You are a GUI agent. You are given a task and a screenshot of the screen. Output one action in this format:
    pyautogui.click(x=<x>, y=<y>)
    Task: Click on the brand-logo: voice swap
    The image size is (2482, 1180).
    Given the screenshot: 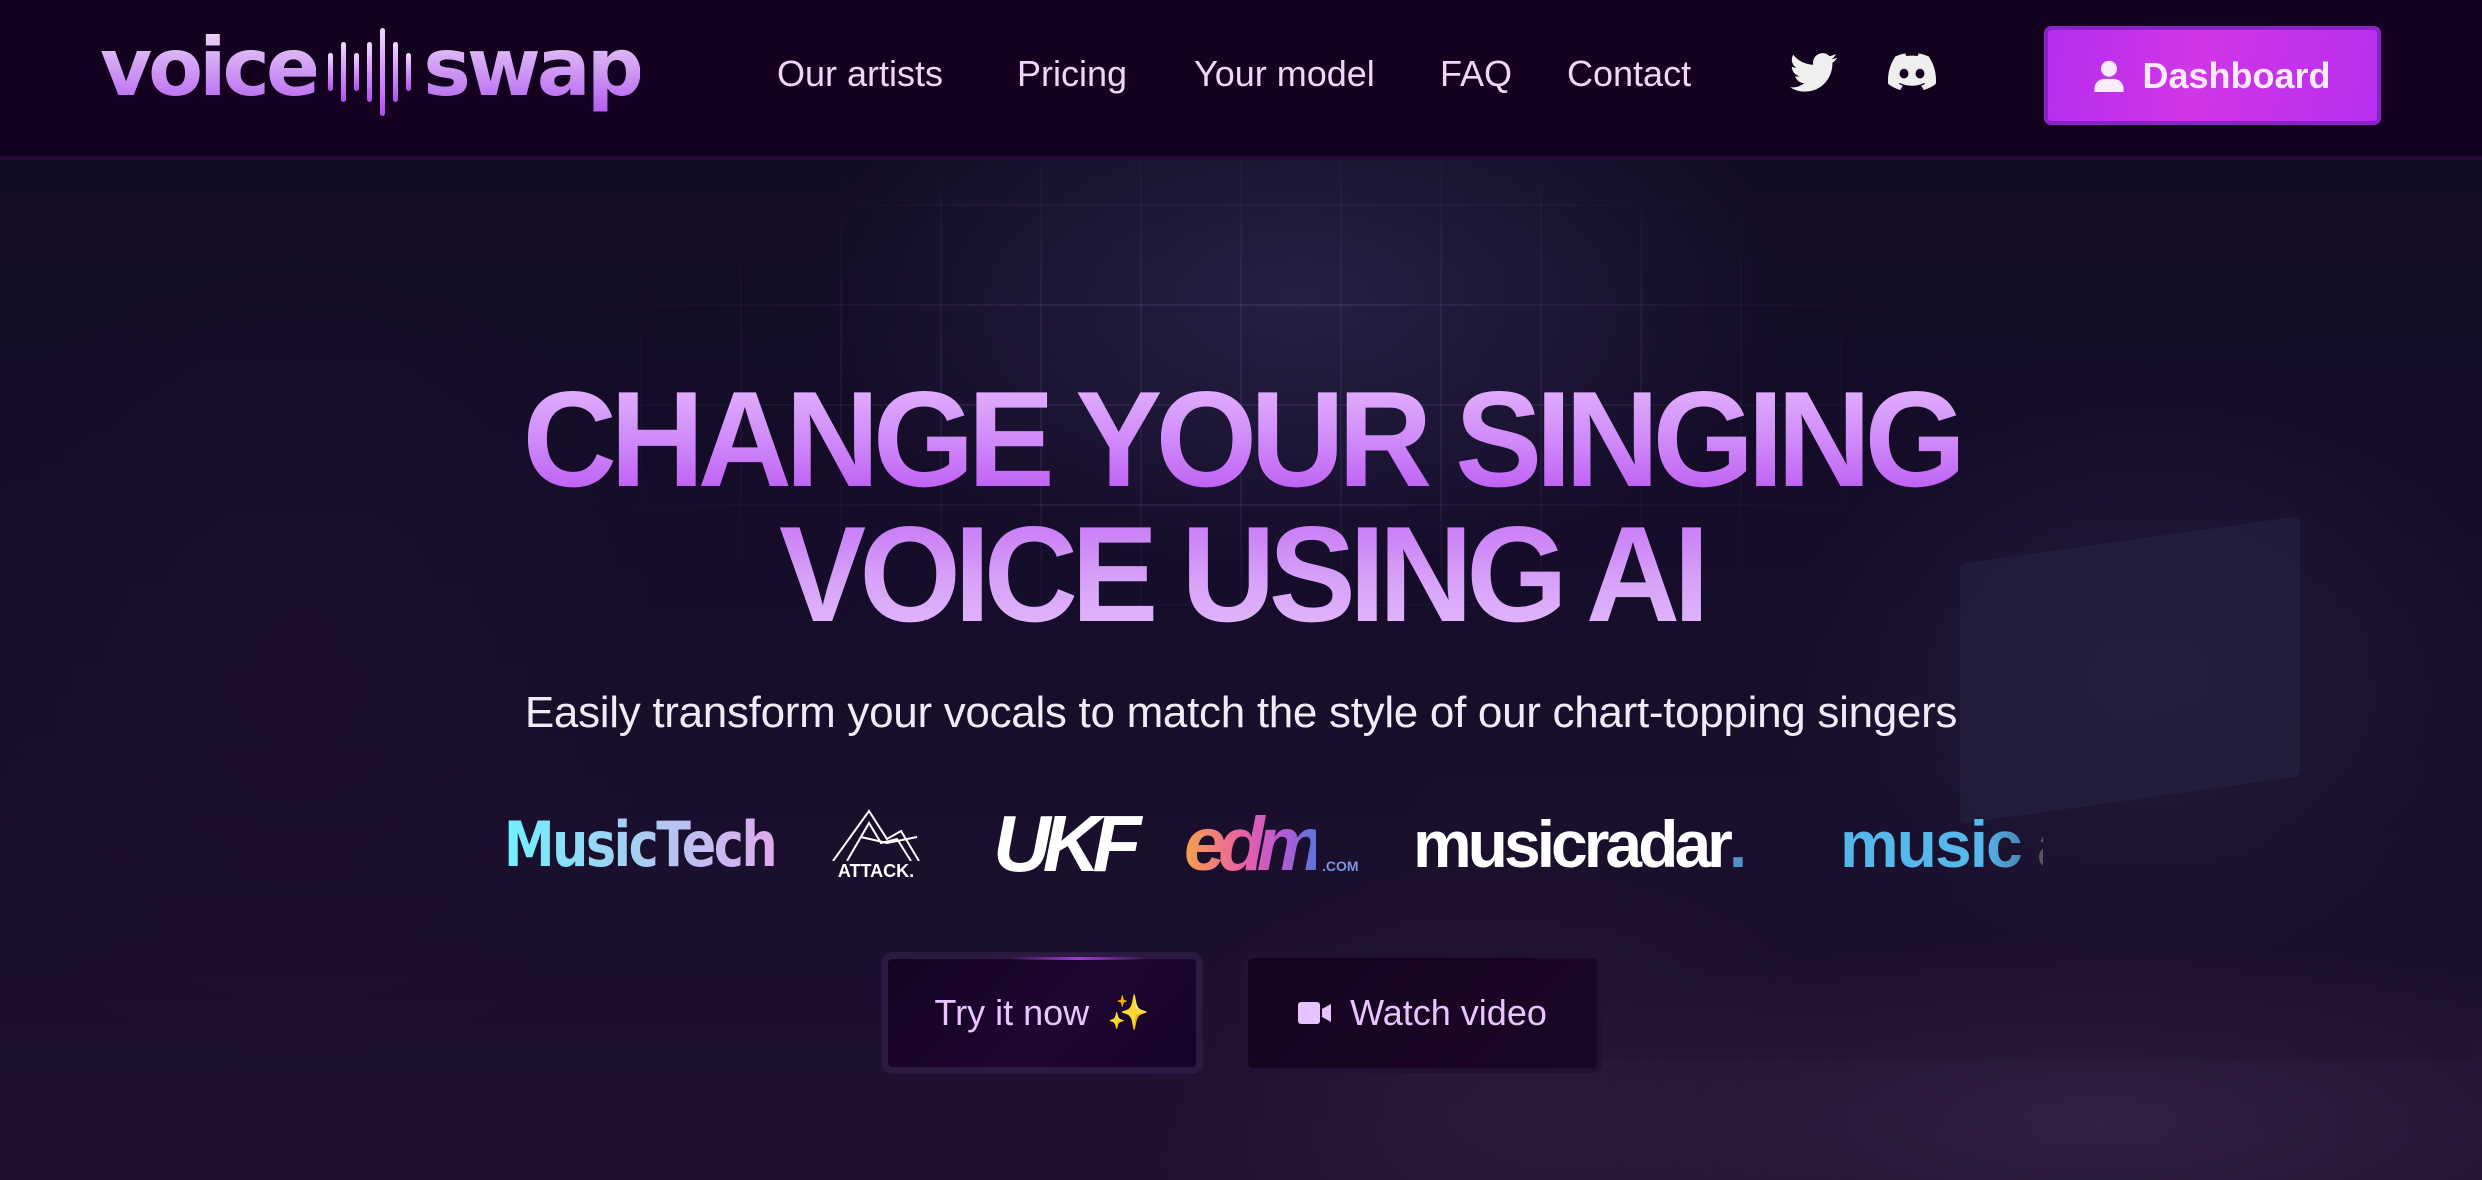 What is the action you would take?
    pyautogui.click(x=372, y=71)
    